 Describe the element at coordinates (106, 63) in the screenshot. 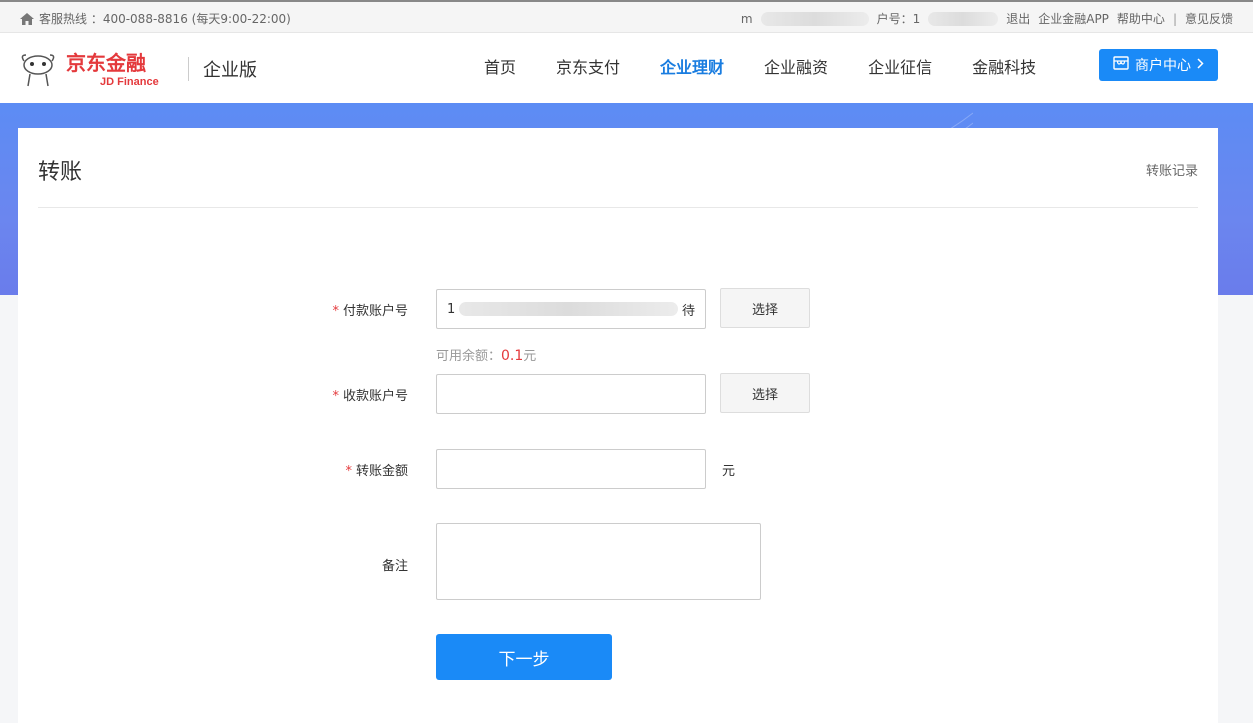

I see `logo-cn-text: 京东金融` at that location.